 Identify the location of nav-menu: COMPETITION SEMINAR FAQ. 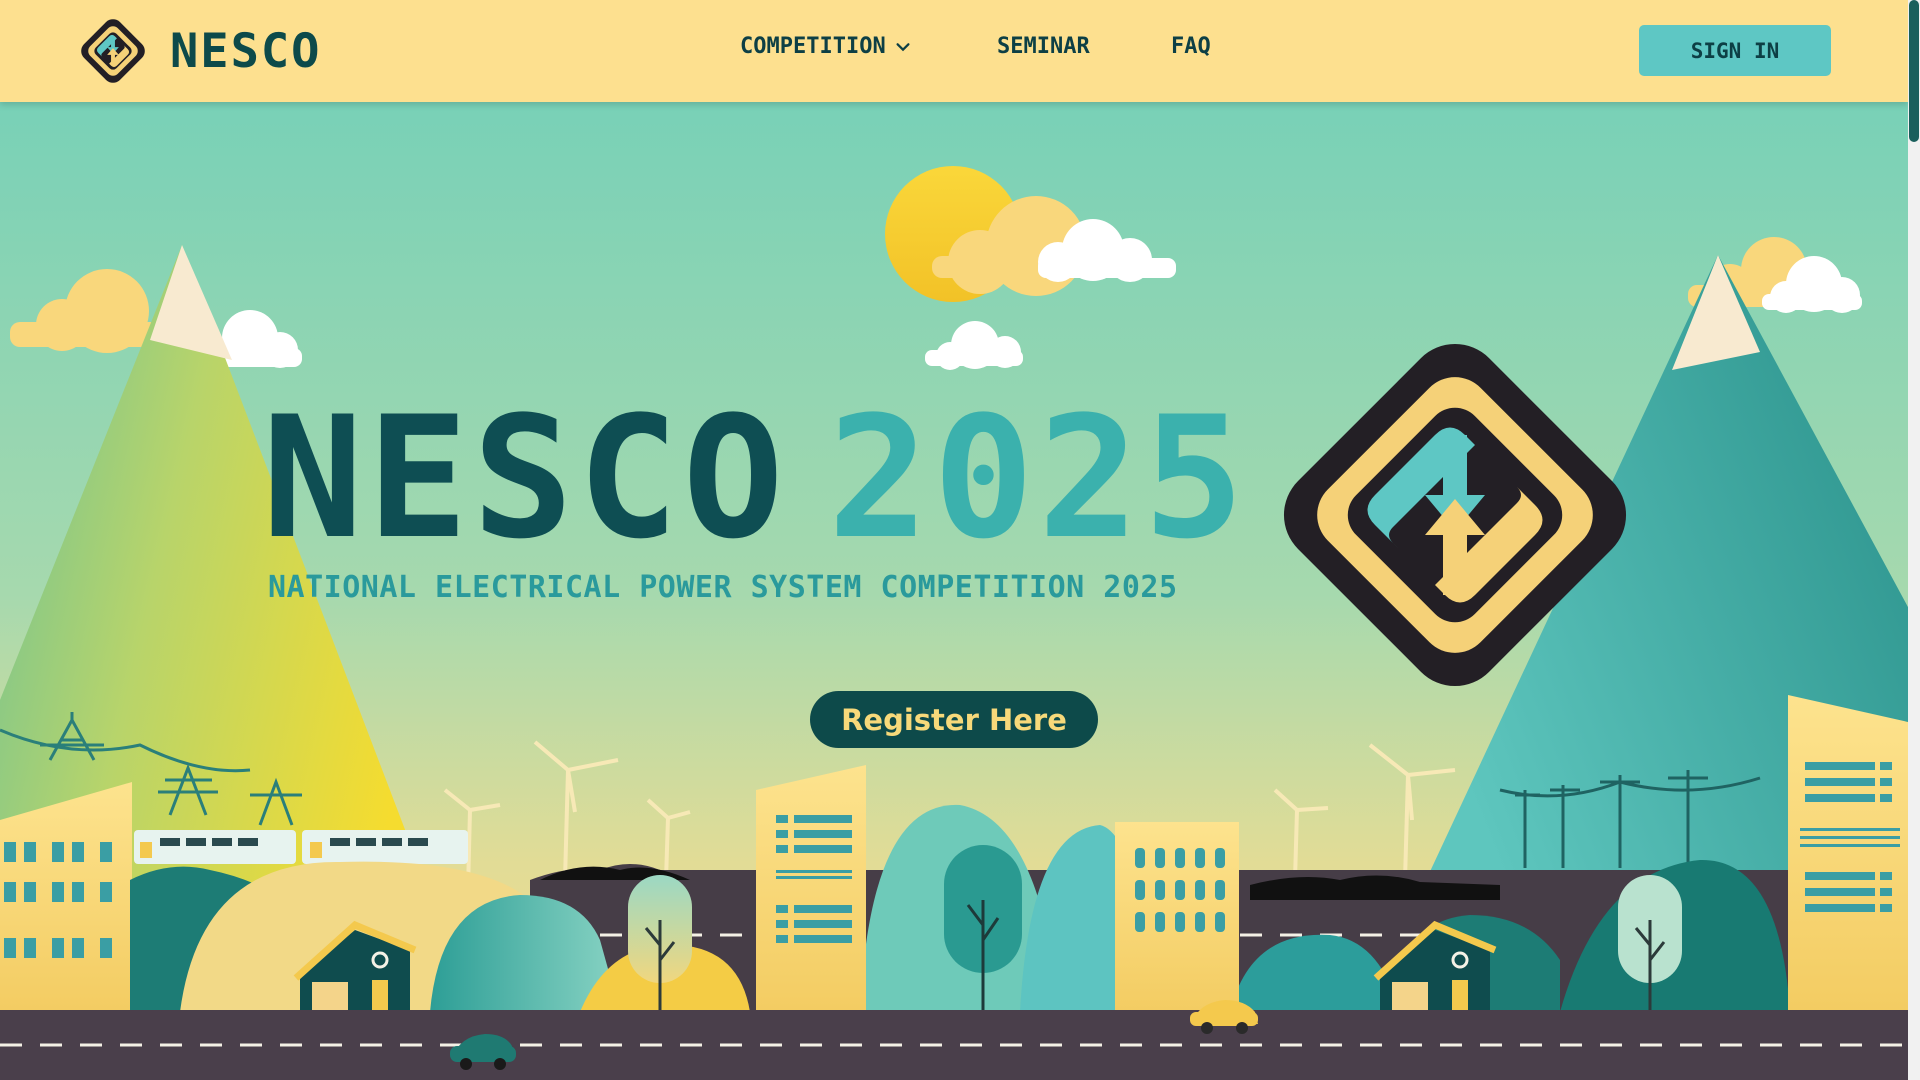
(954, 51).